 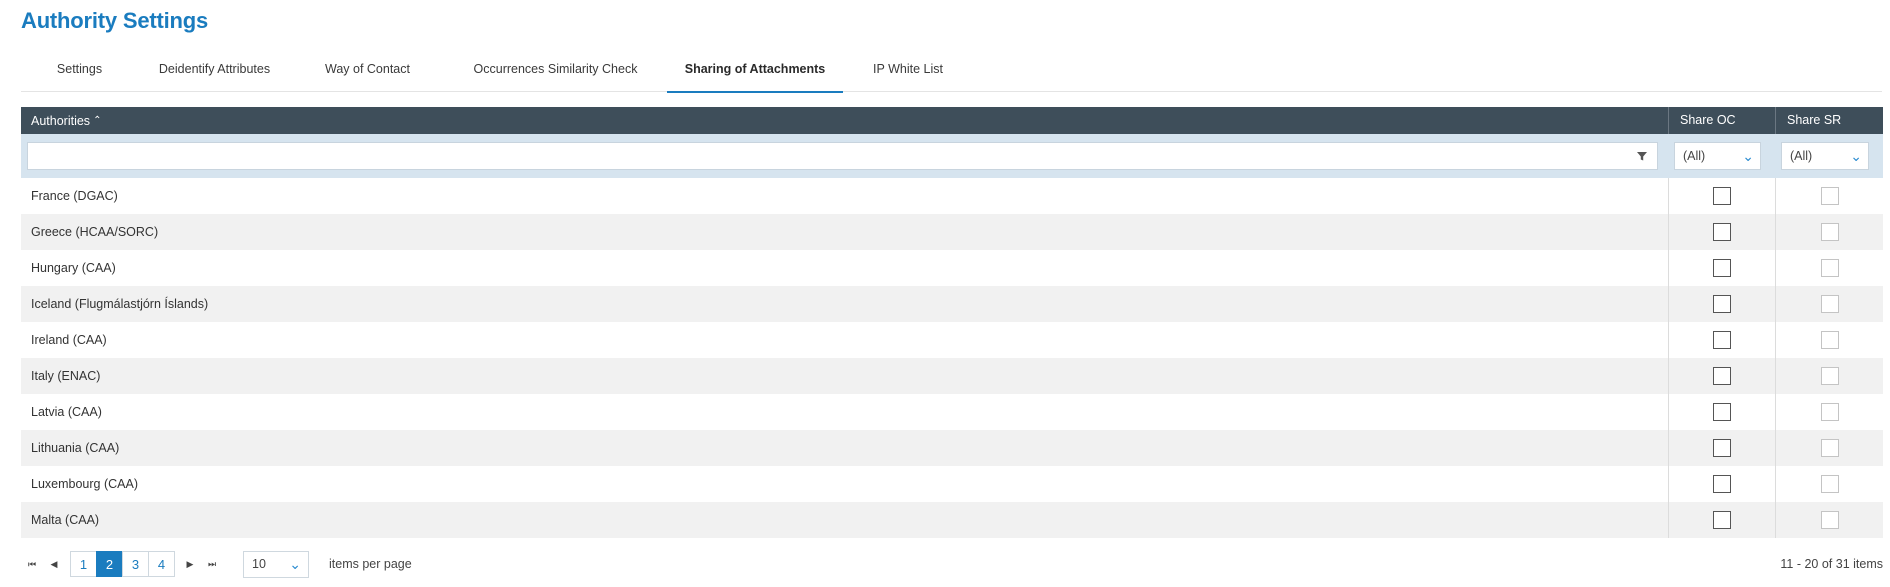 I want to click on page-size-dropdown: 10 ⌄, so click(x=276, y=564).